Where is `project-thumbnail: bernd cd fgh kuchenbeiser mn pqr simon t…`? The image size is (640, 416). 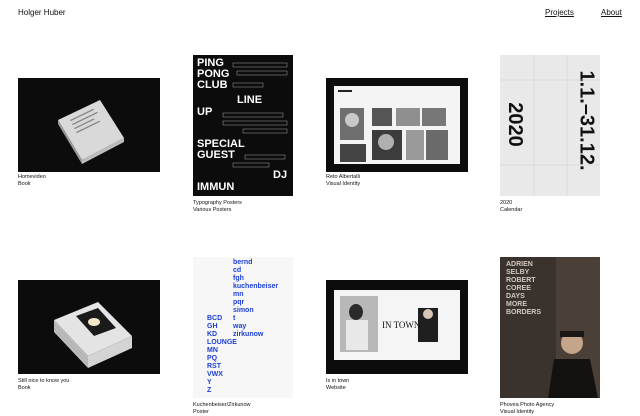
project-thumbnail: bernd cd fgh kuchenbeiser mn pqr simon t… is located at coordinates (243, 327).